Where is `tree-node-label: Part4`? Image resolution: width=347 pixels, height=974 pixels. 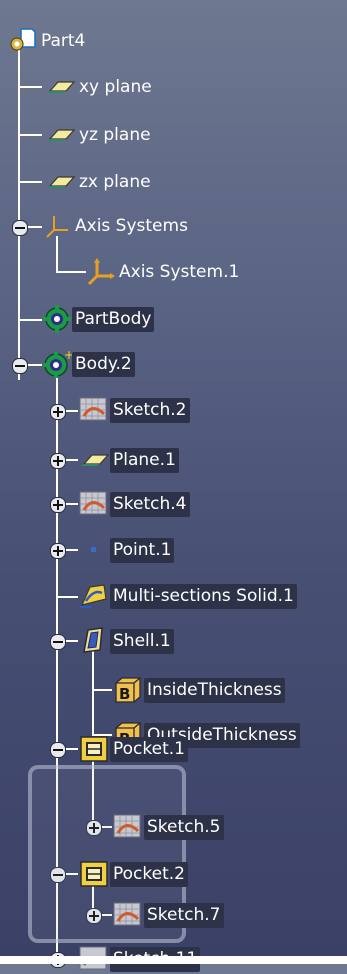 tree-node-label: Part4 is located at coordinates (63, 40).